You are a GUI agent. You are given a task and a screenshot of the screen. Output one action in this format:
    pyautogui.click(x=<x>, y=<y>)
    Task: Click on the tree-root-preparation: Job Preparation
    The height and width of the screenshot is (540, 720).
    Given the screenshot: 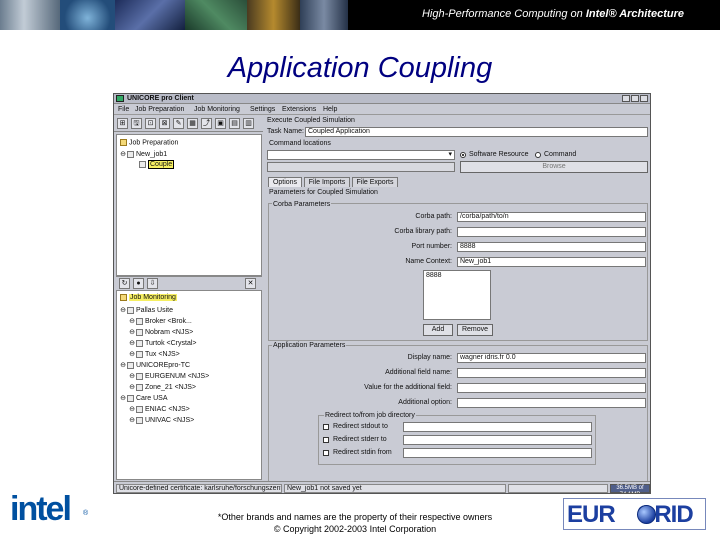 What is the action you would take?
    pyautogui.click(x=149, y=142)
    